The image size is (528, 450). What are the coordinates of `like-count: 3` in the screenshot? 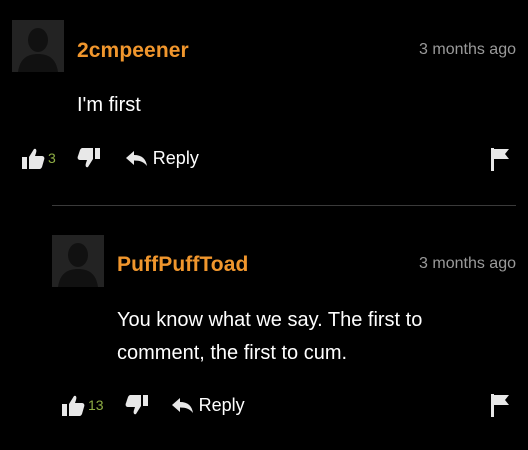 It's located at (52, 158).